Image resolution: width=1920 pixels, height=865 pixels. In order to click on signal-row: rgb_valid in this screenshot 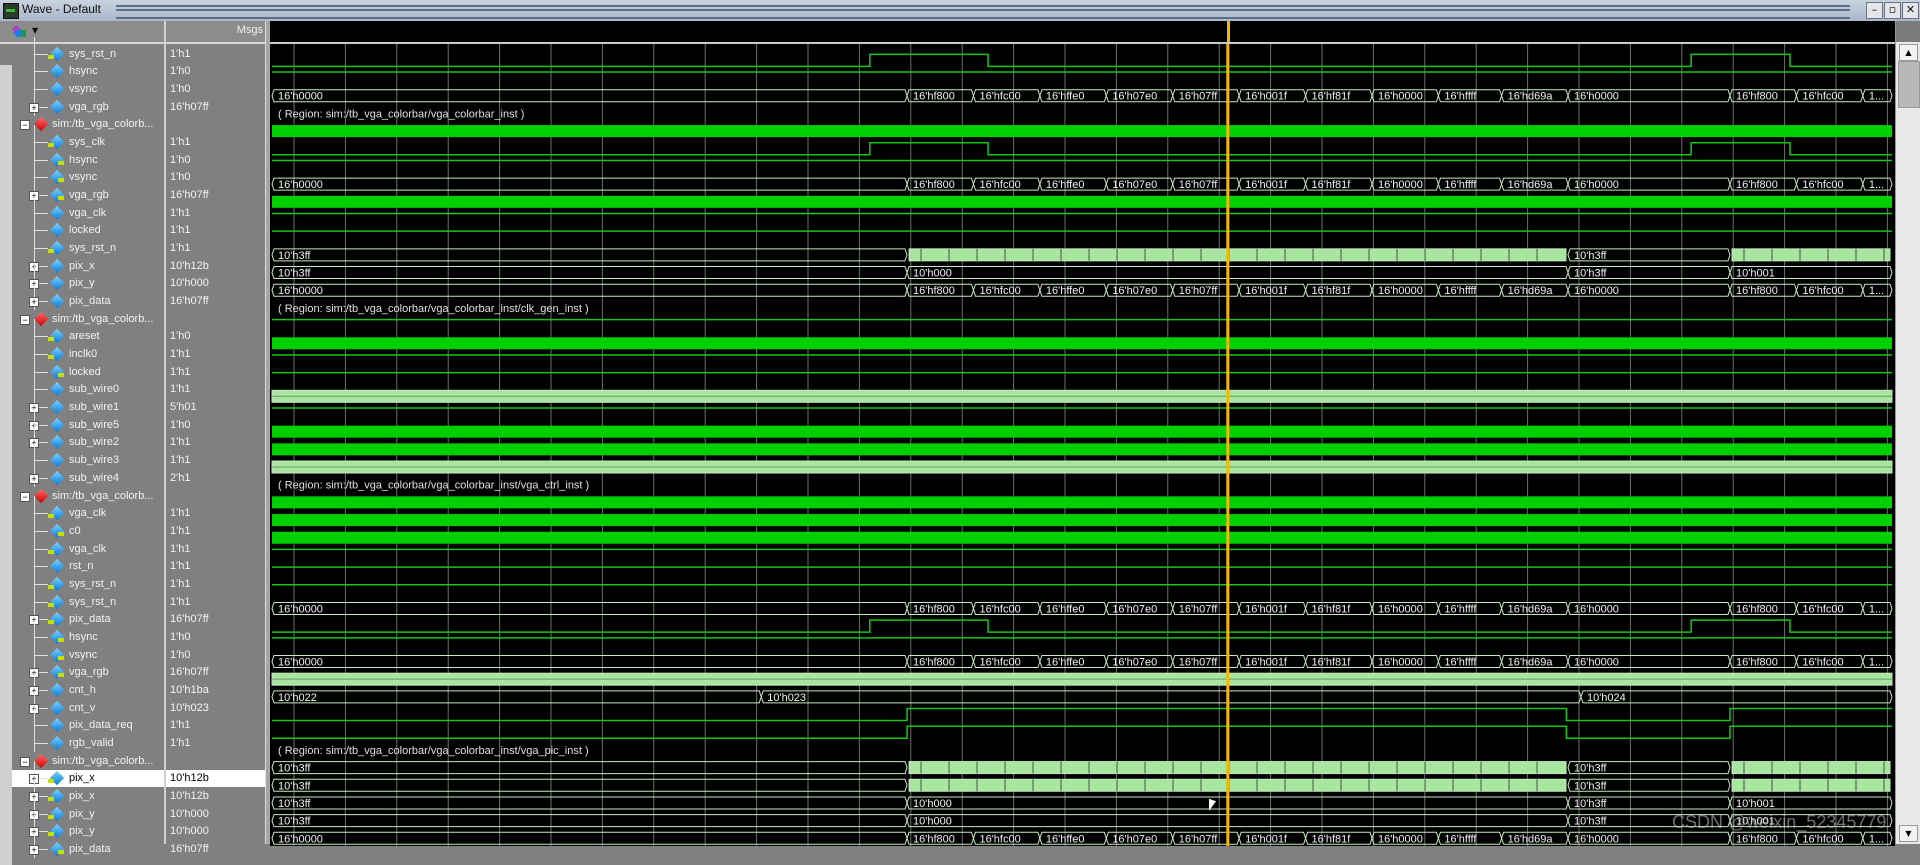, I will do `click(88, 739)`.